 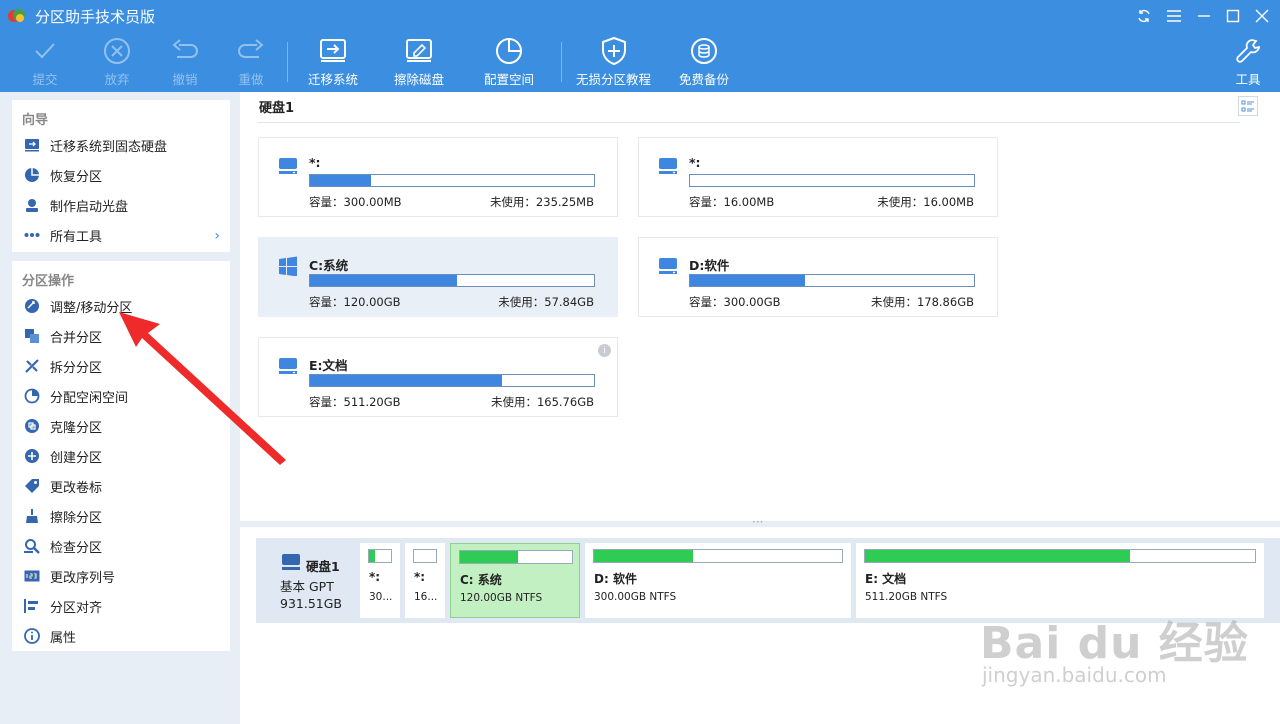 I want to click on sidebar-item-serial: 更改序列号, so click(x=121, y=576).